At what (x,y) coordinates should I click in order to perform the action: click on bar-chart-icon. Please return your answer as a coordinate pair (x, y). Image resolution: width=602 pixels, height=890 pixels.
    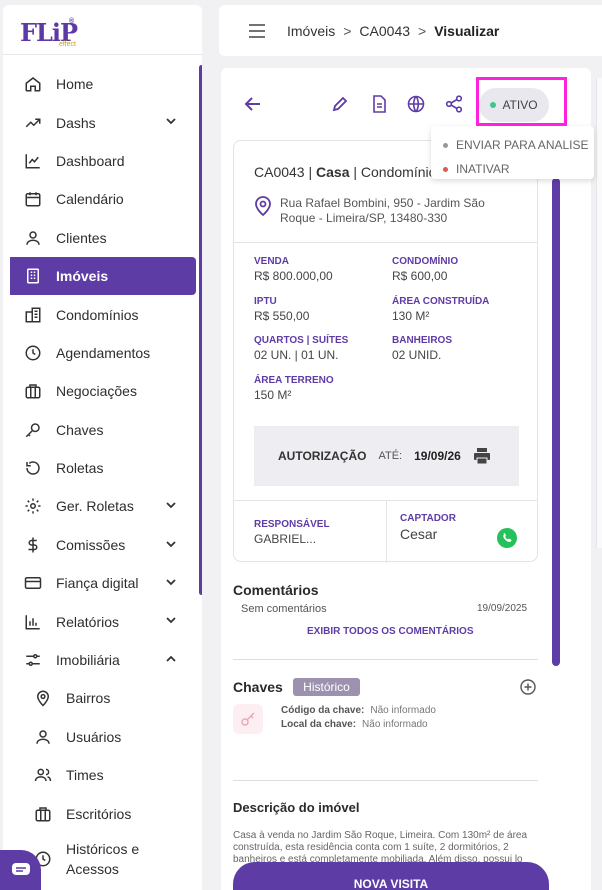
    Looking at the image, I should click on (33, 622).